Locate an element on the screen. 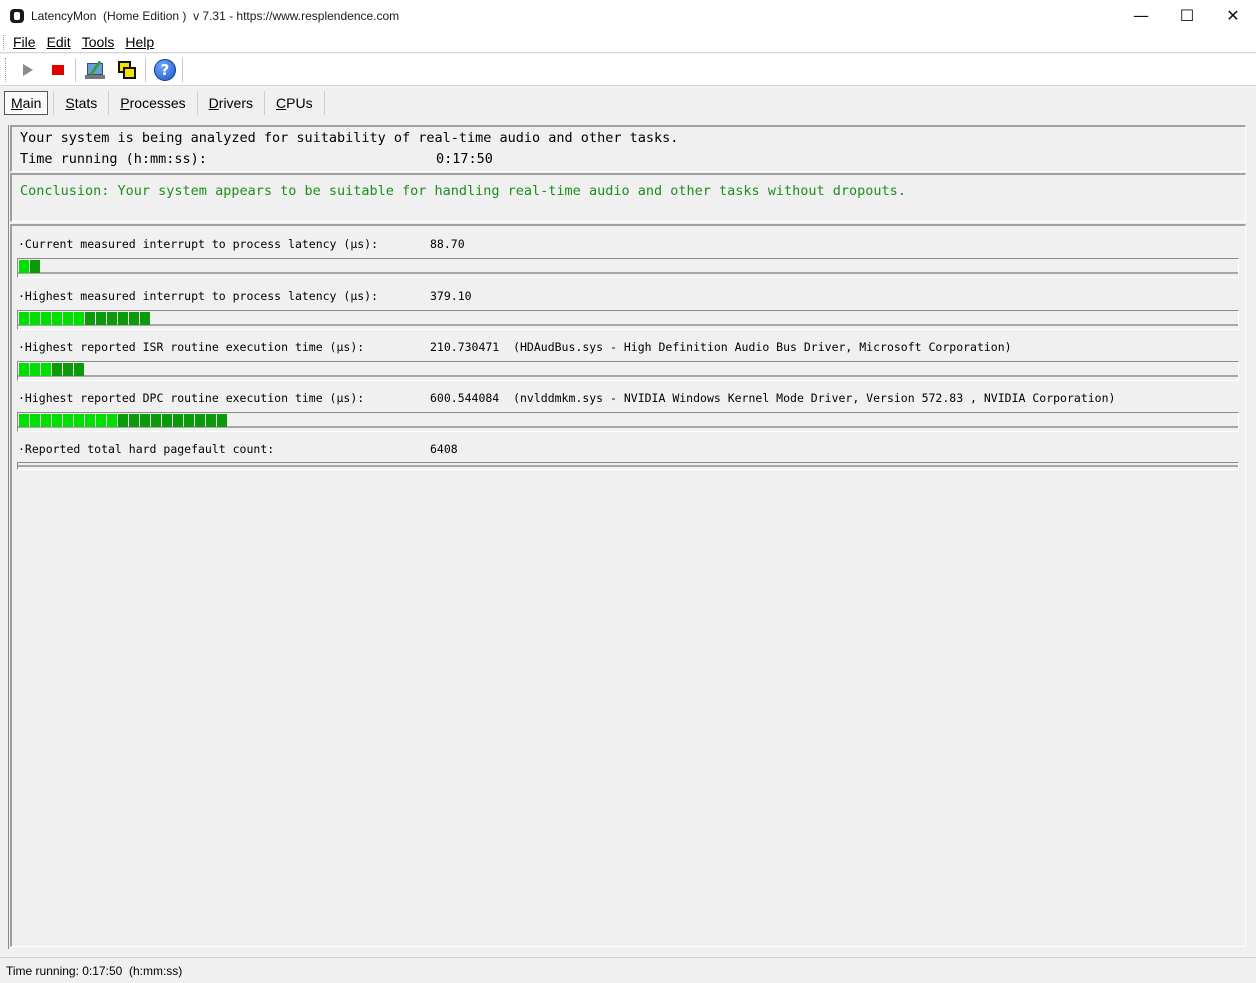 The width and height of the screenshot is (1256, 983). maximize-button: ☐ is located at coordinates (1187, 15).